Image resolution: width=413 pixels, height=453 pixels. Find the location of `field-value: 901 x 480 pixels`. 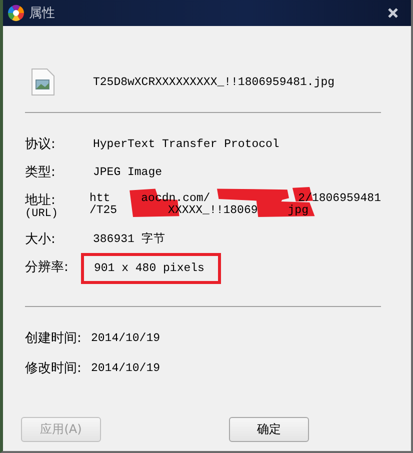

field-value: 901 x 480 pixels is located at coordinates (151, 268).